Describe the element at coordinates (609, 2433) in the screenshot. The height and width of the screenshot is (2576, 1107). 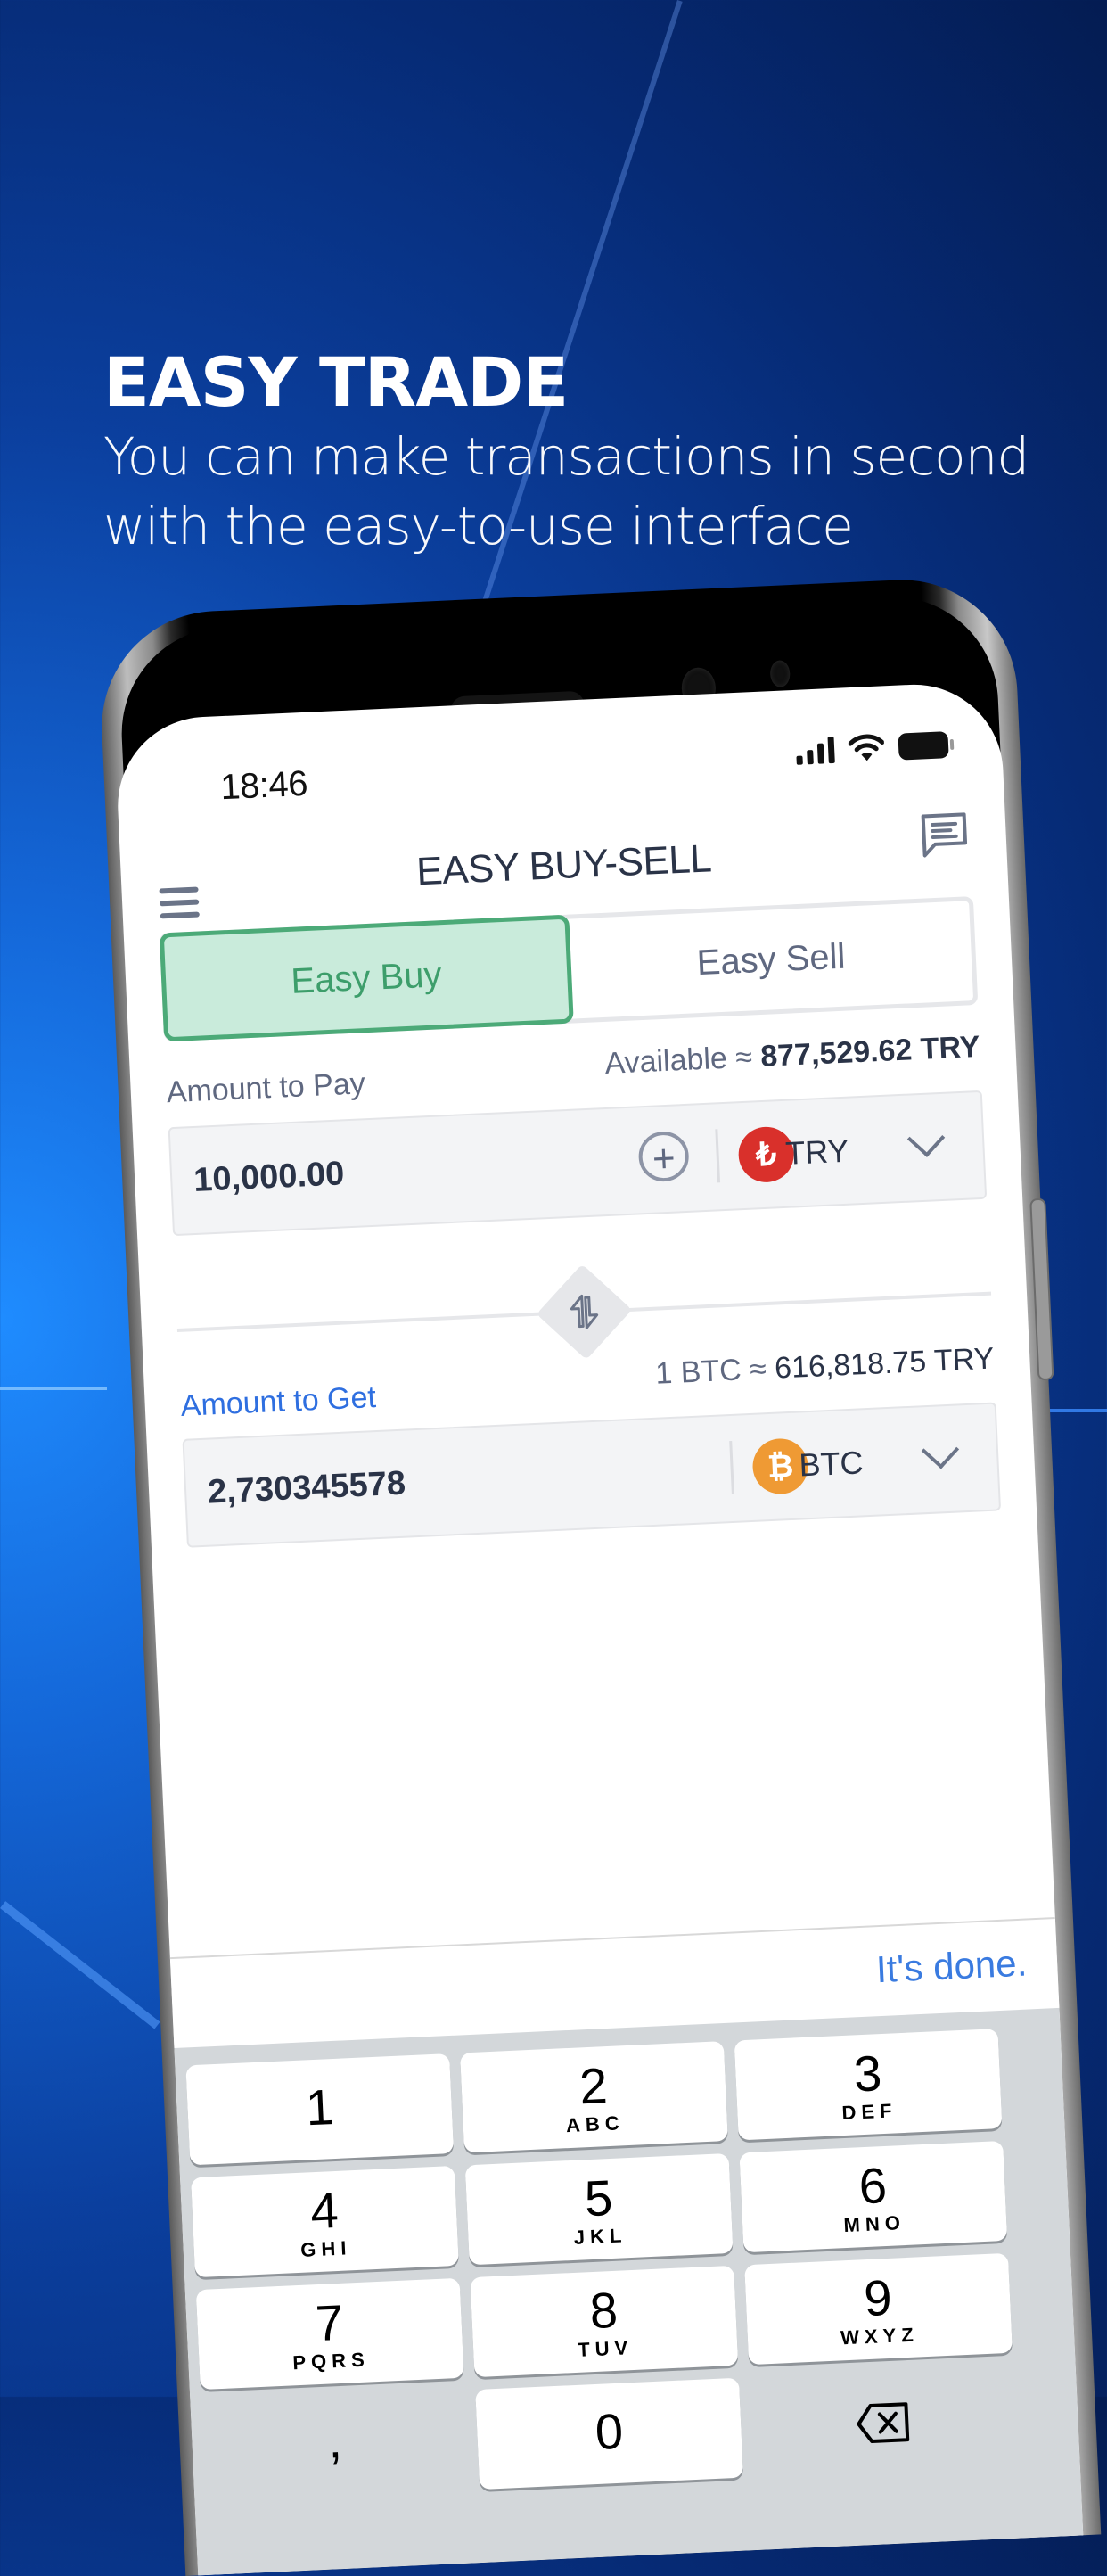
I see `key-0: 0` at that location.